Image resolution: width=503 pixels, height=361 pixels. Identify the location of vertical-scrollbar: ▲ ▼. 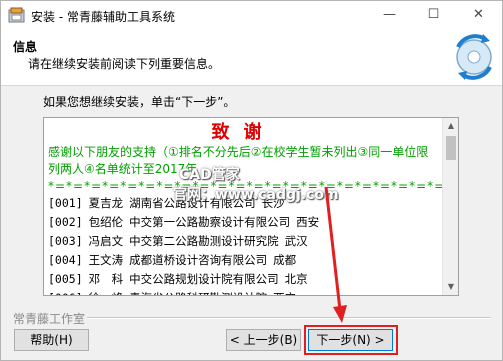
(450, 206).